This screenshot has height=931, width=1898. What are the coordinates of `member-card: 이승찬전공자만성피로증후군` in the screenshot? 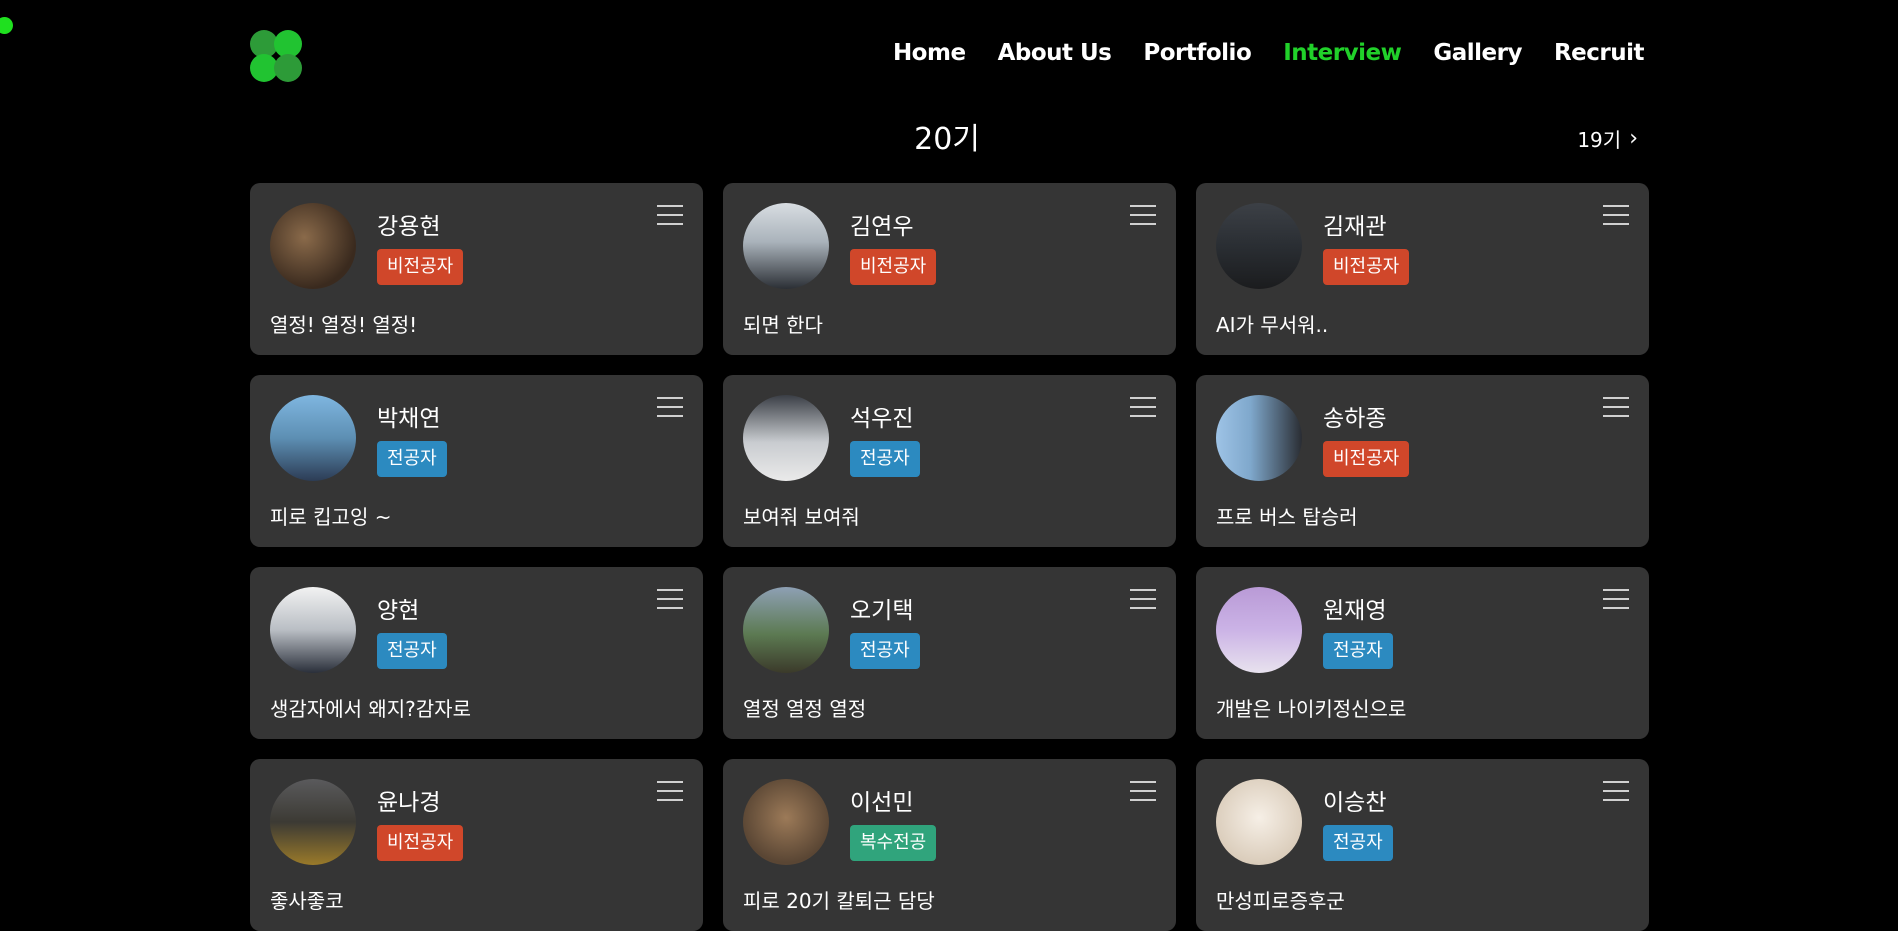 It's located at (1422, 845).